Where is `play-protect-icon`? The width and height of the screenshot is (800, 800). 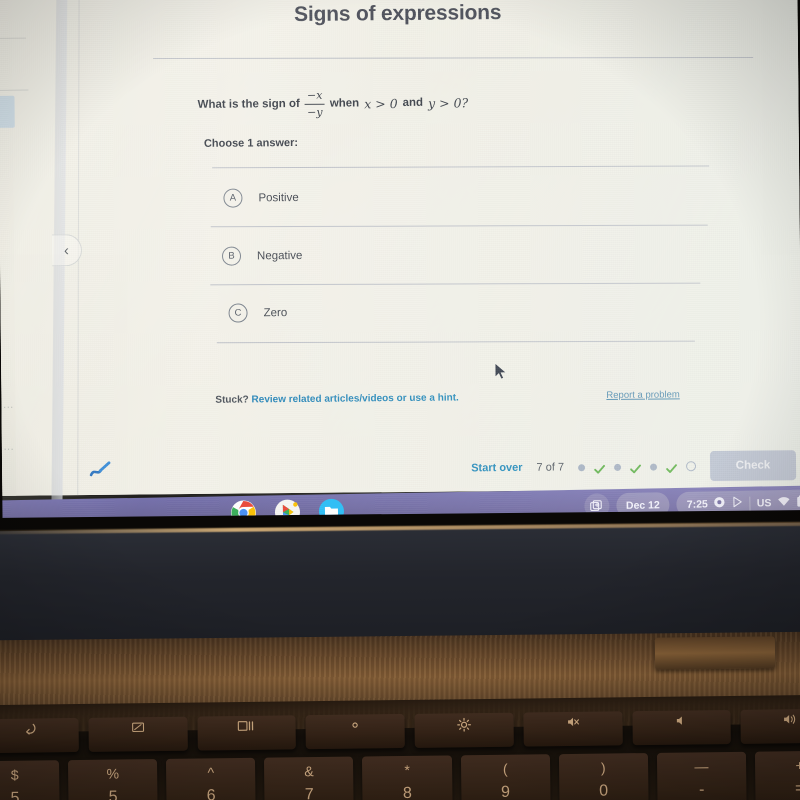
play-protect-icon is located at coordinates (738, 503).